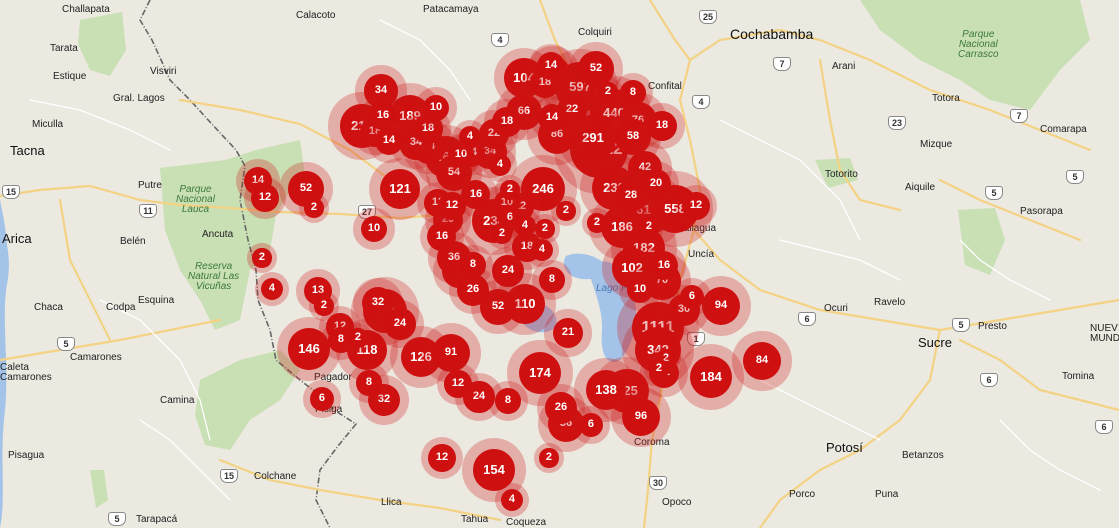 The height and width of the screenshot is (528, 1119). Describe the element at coordinates (1019, 116) in the screenshot. I see `road-shield-r7a: 7` at that location.